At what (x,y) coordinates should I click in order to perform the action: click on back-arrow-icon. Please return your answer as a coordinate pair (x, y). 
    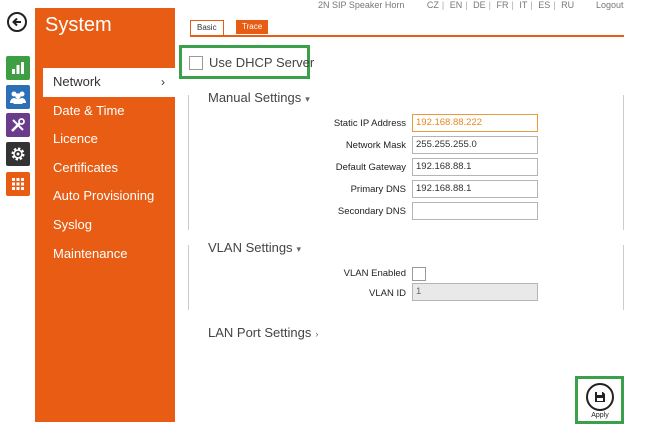
    Looking at the image, I should click on (17, 22).